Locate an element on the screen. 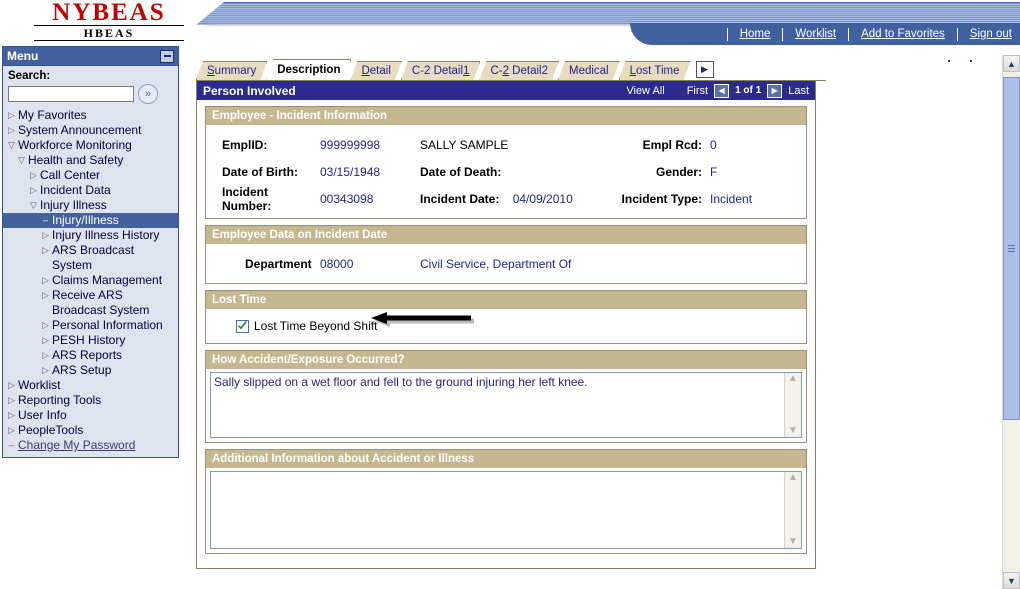 The width and height of the screenshot is (1020, 589). browser-vertical-scrollbar: ▲ ▼ is located at coordinates (1011, 322).